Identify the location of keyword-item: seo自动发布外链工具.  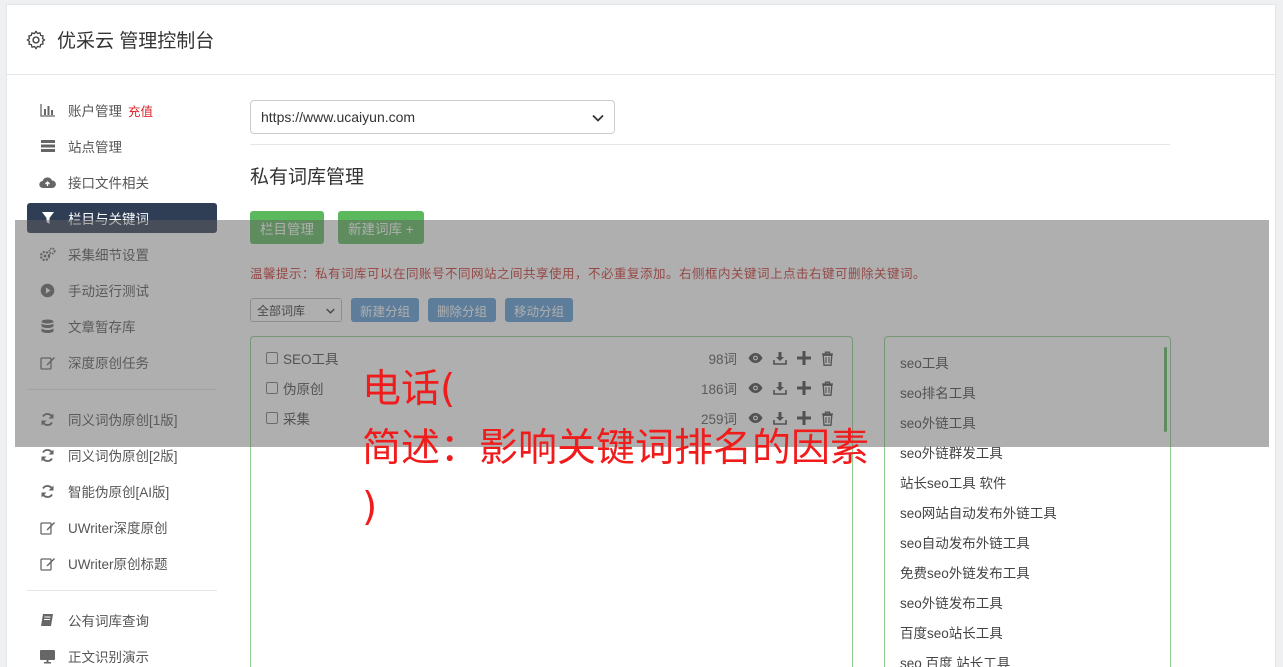
(1027, 542).